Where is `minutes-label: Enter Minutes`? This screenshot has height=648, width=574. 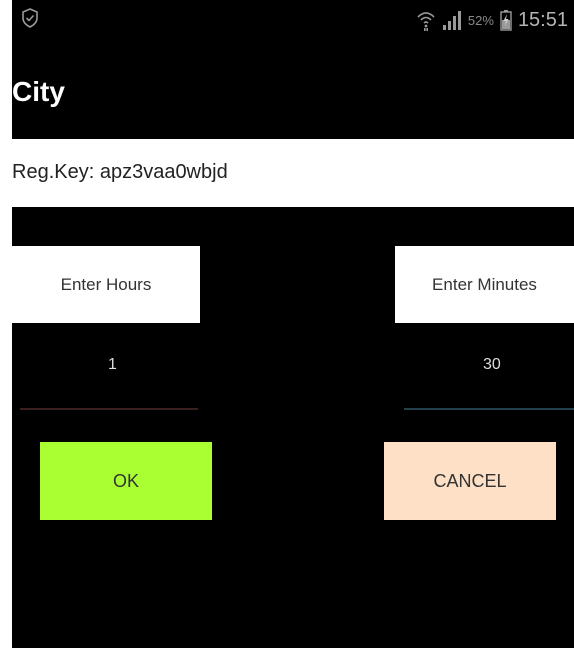 minutes-label: Enter Minutes is located at coordinates (484, 284).